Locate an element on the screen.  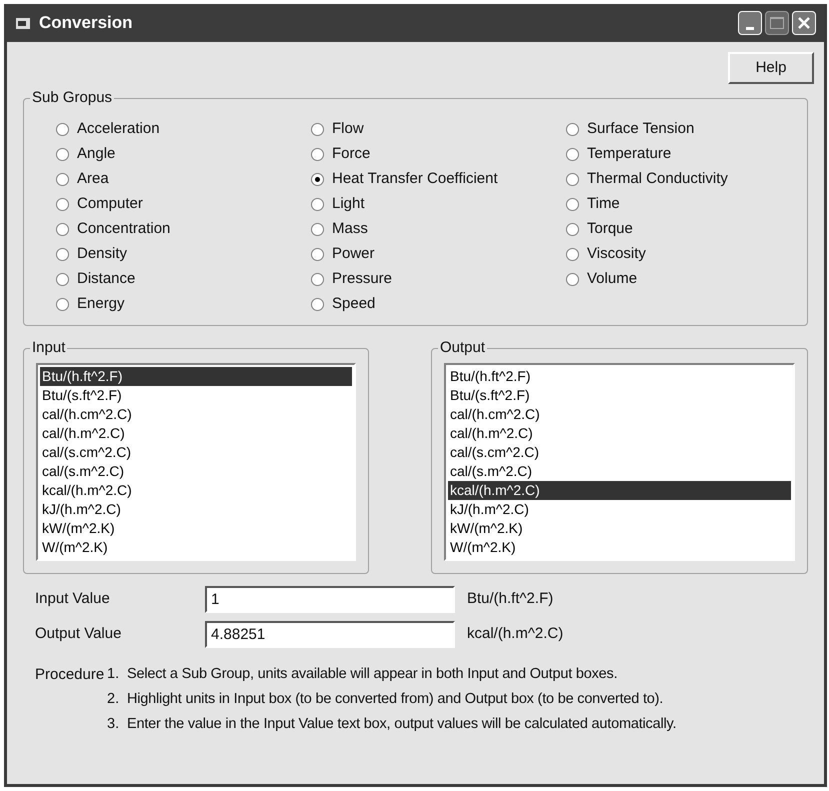
radio-label: Surface Tension is located at coordinates (640, 129).